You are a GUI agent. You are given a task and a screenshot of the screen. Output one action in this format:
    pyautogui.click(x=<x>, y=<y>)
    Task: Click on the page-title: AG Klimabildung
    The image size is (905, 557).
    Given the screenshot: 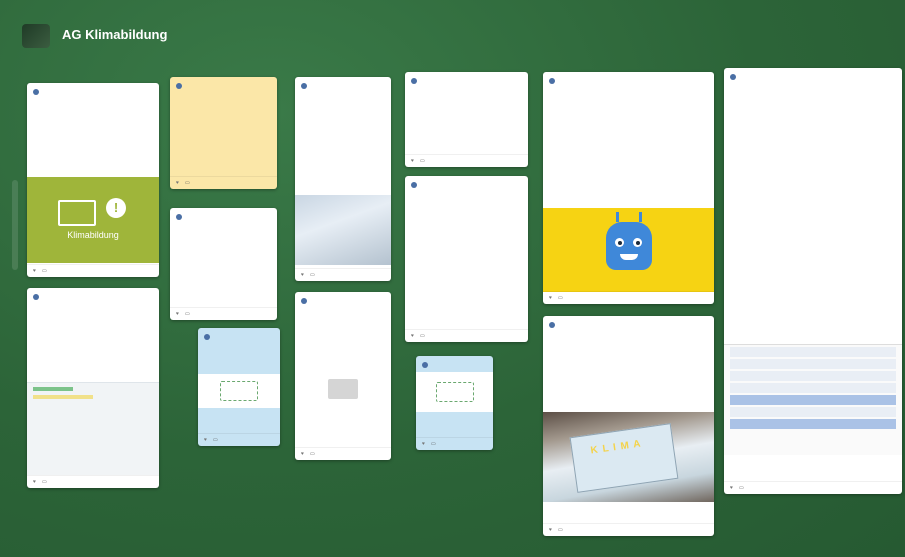 What is the action you would take?
    pyautogui.click(x=115, y=34)
    